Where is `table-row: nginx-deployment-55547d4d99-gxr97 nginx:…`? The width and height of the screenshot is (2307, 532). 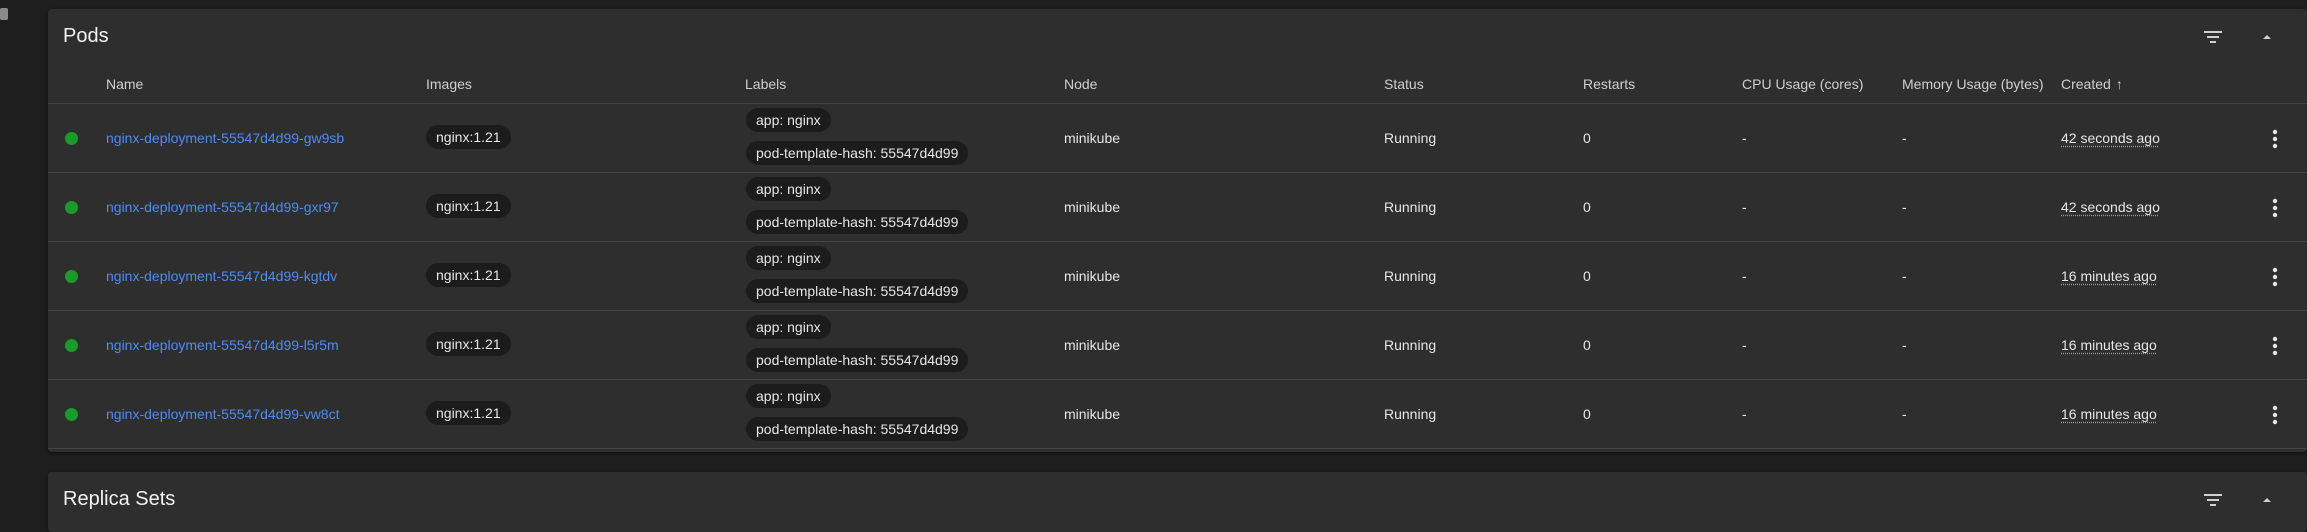
table-row: nginx-deployment-55547d4d99-gxr97 nginx:… is located at coordinates (1177, 207).